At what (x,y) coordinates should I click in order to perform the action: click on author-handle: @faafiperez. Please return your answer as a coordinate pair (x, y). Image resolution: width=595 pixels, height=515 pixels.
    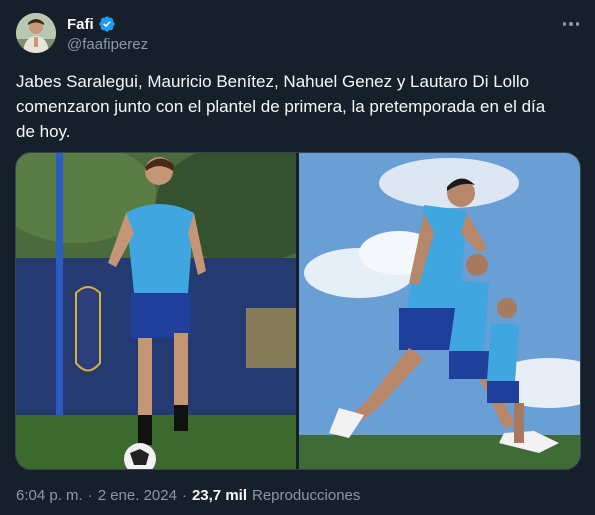
    Looking at the image, I should click on (107, 44).